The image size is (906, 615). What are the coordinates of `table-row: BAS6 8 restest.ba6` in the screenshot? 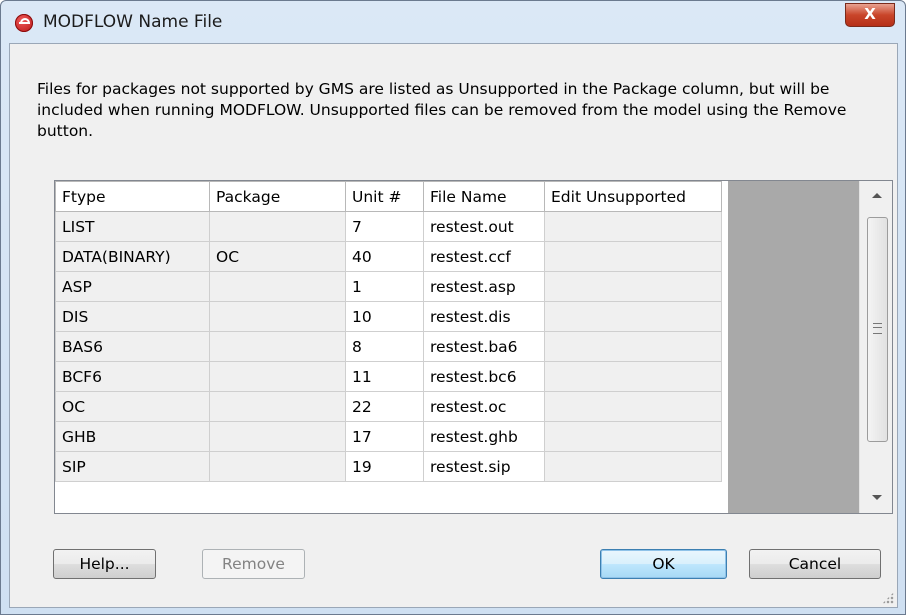 It's located at (388, 346).